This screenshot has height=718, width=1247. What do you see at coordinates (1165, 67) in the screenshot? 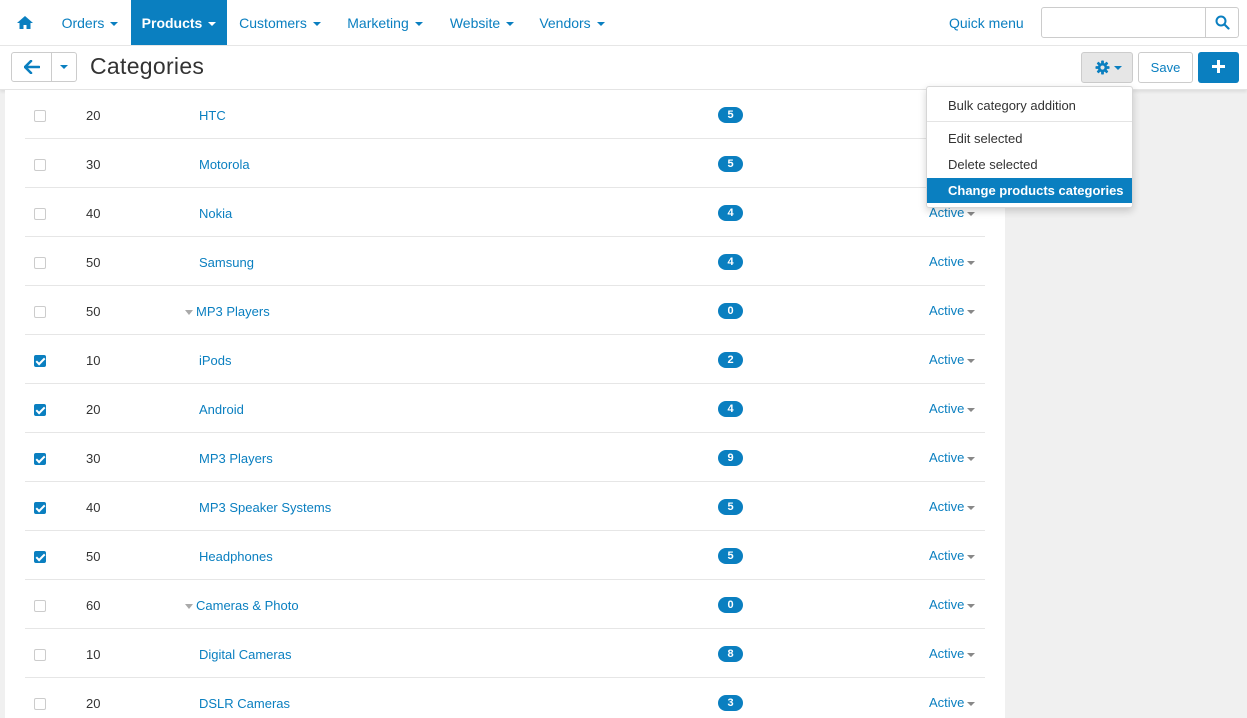
I see `save-button: Save` at bounding box center [1165, 67].